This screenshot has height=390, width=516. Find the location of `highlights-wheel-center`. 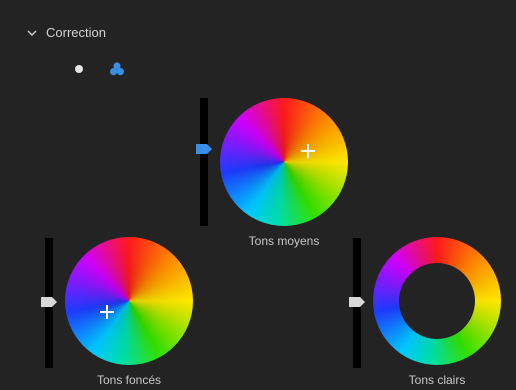

highlights-wheel-center is located at coordinates (437, 301).